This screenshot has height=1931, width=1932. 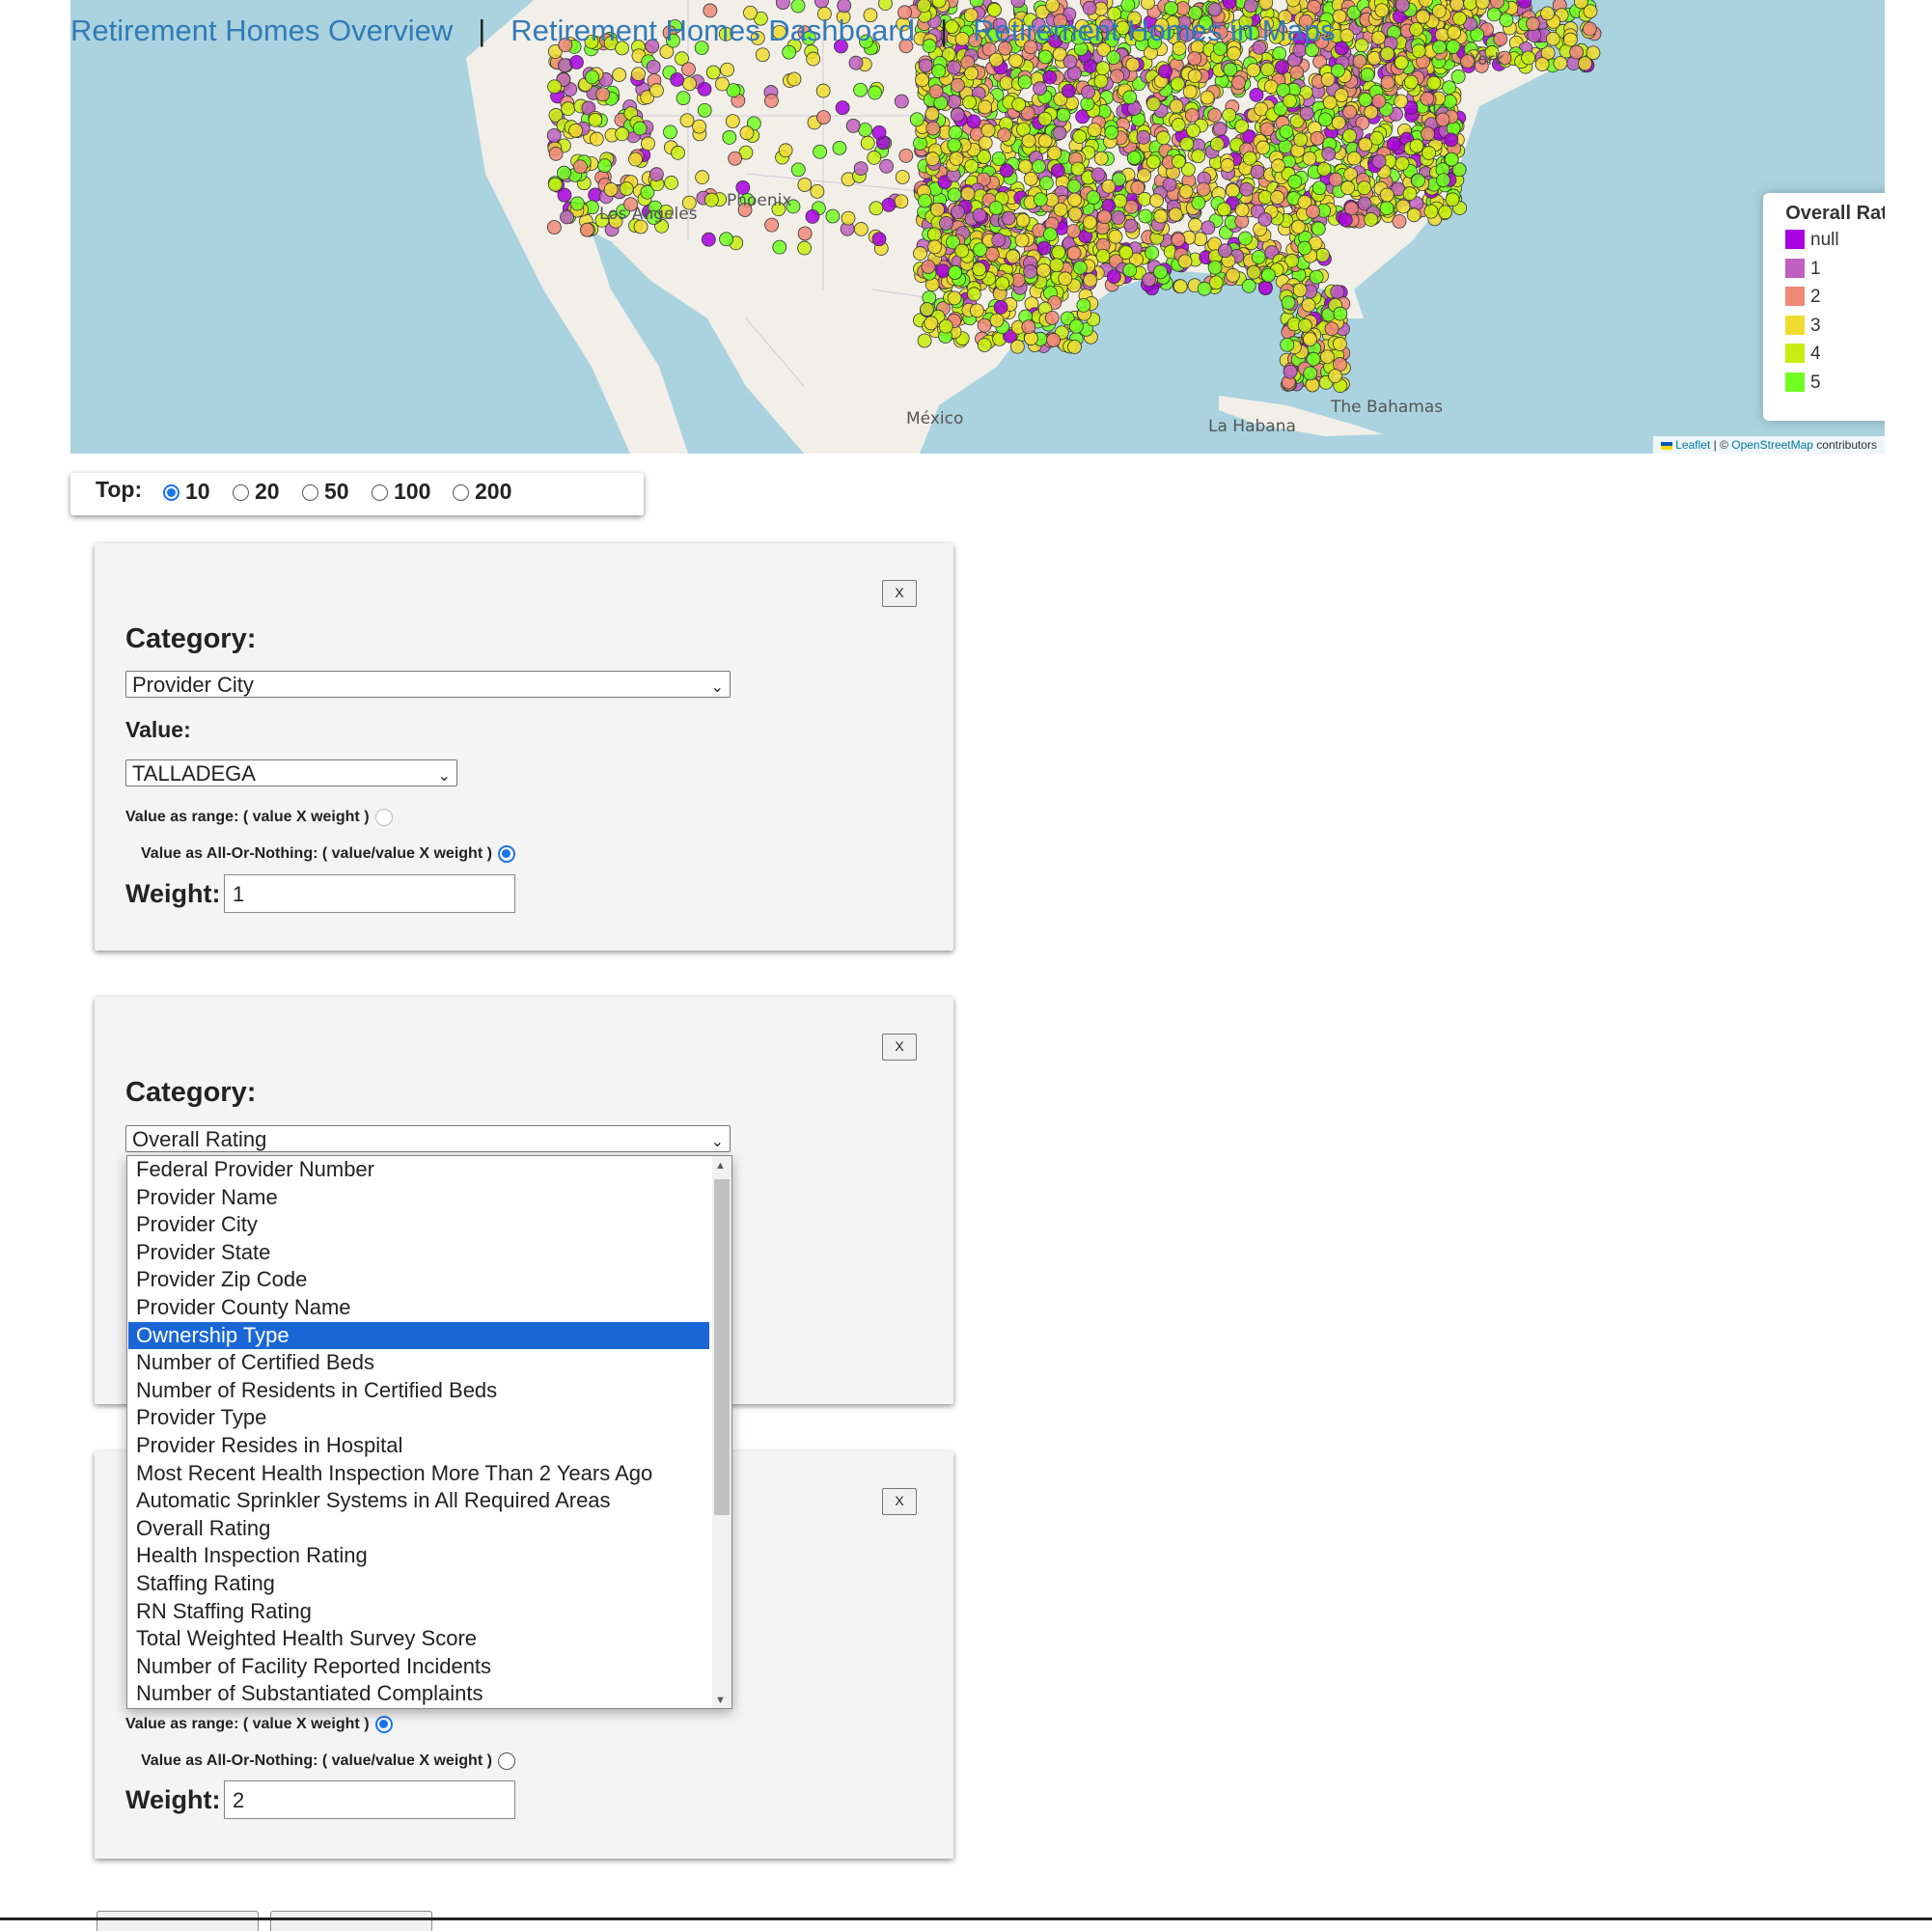 I want to click on dropdown-option: Provider Zip Code, so click(x=418, y=1280).